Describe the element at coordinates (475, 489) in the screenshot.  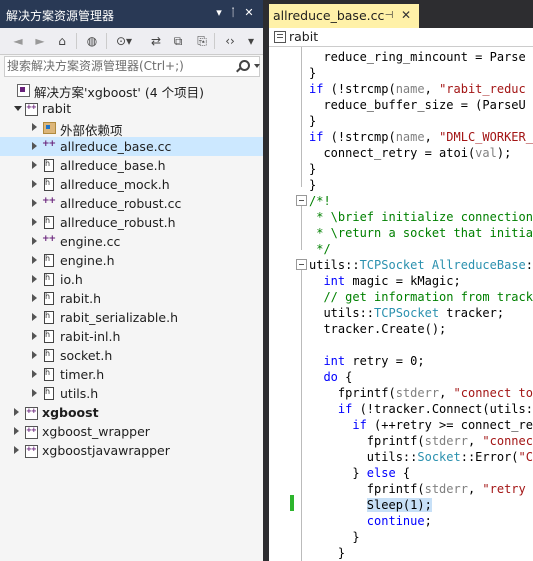
I see `code-token: ,` at that location.